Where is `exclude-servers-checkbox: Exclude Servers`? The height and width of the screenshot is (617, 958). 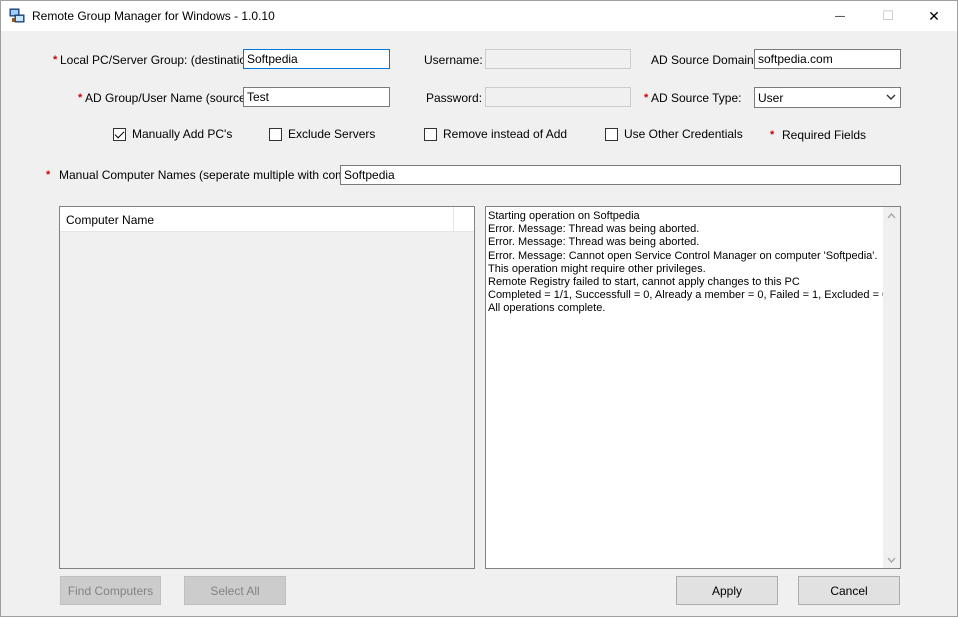
exclude-servers-checkbox: Exclude Servers is located at coordinates (322, 134).